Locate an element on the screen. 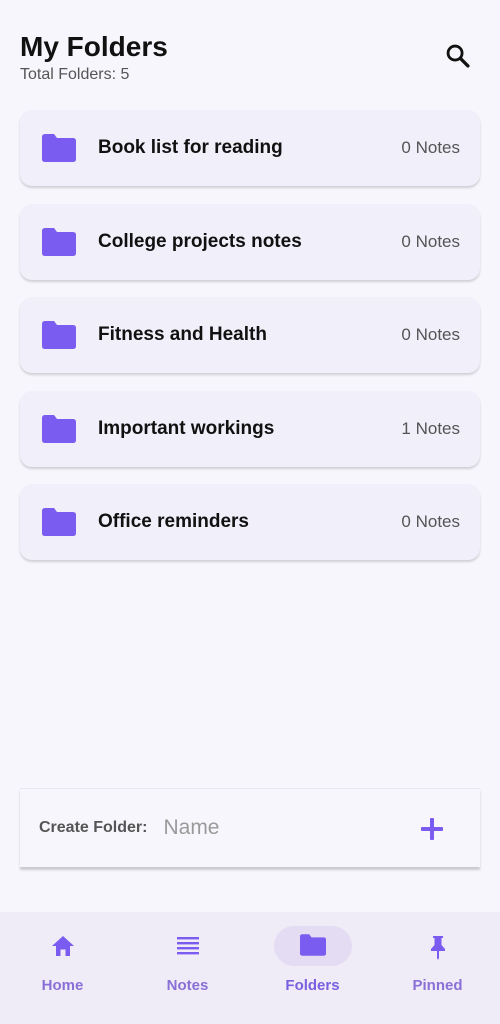 This screenshot has height=1024, width=500. nav-pinned-label: Pinned is located at coordinates (437, 985).